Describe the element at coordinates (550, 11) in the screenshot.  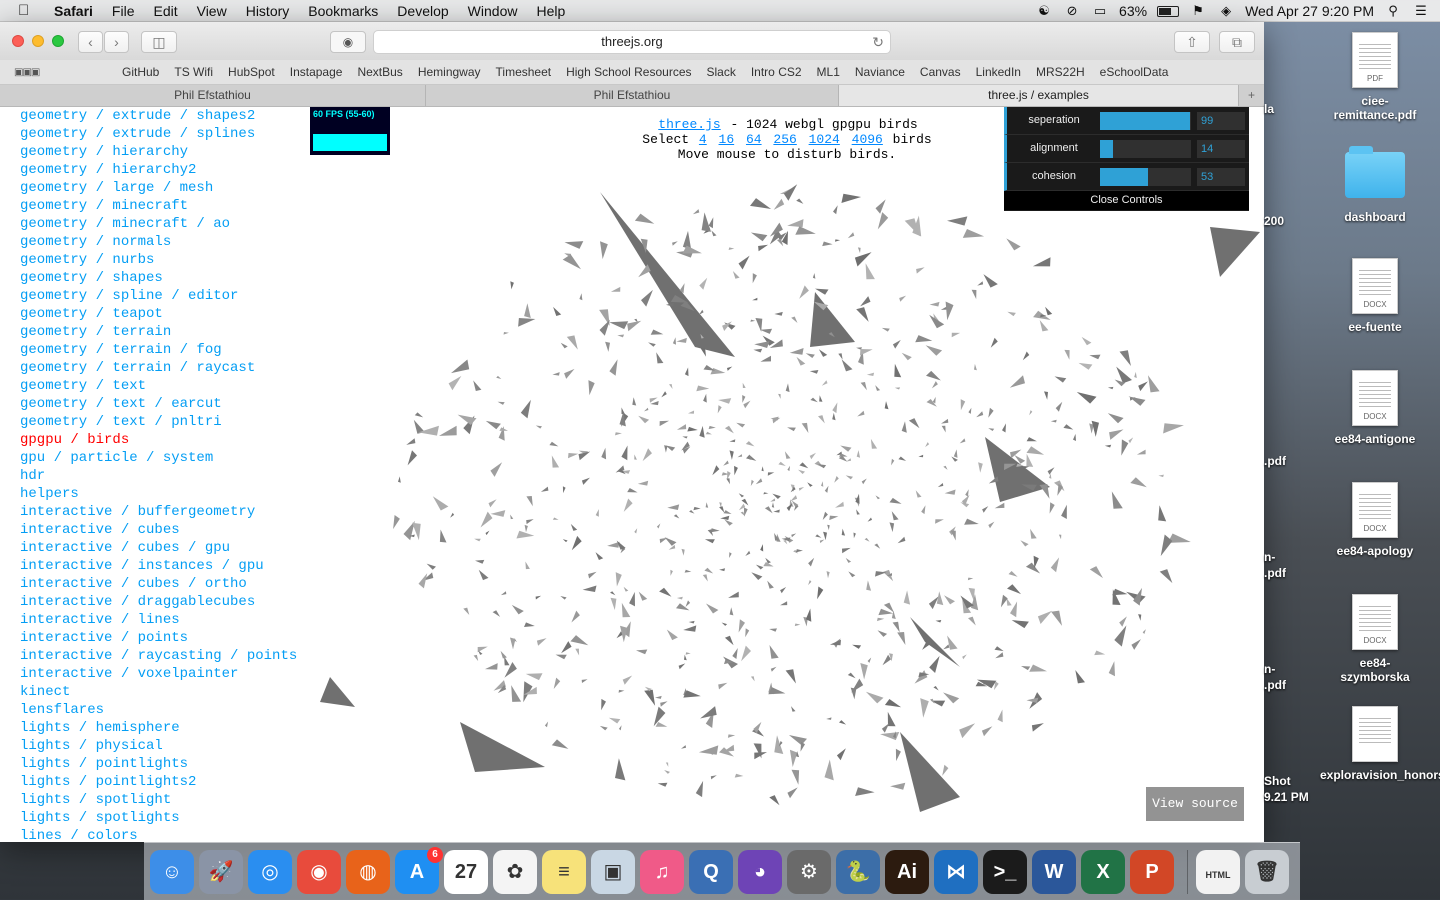
I see `menu-help: Help` at that location.